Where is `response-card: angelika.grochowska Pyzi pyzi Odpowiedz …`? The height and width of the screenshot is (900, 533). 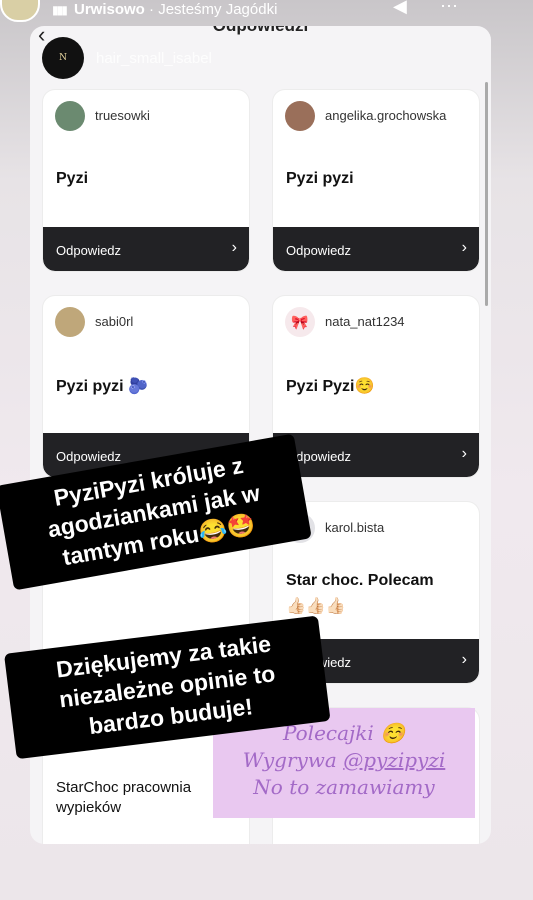
response-card: angelika.grochowska Pyzi pyzi Odpowiedz … is located at coordinates (376, 180).